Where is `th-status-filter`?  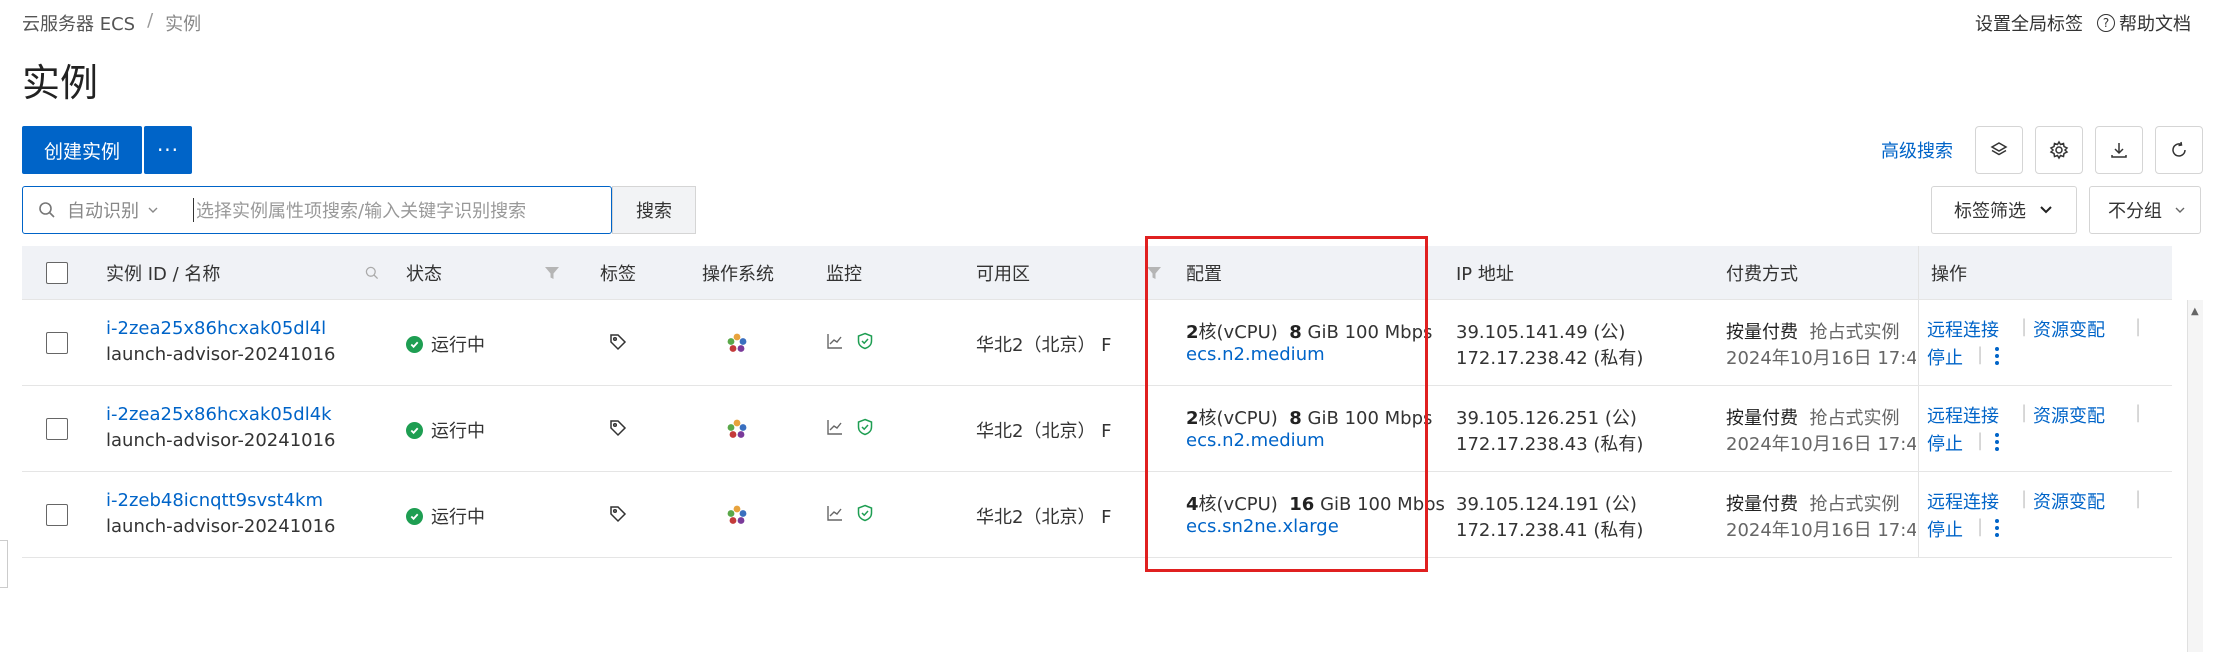 th-status-filter is located at coordinates (552, 273).